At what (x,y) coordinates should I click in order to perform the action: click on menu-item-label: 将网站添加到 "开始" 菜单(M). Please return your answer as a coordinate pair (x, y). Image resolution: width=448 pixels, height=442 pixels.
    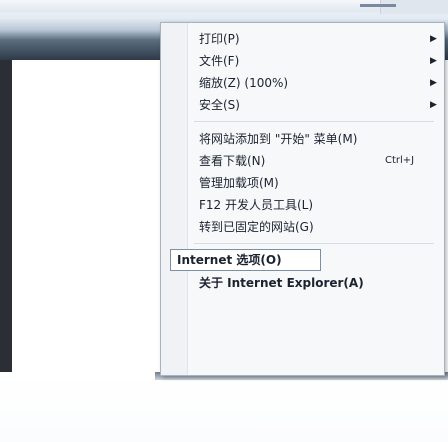
    Looking at the image, I should click on (278, 139).